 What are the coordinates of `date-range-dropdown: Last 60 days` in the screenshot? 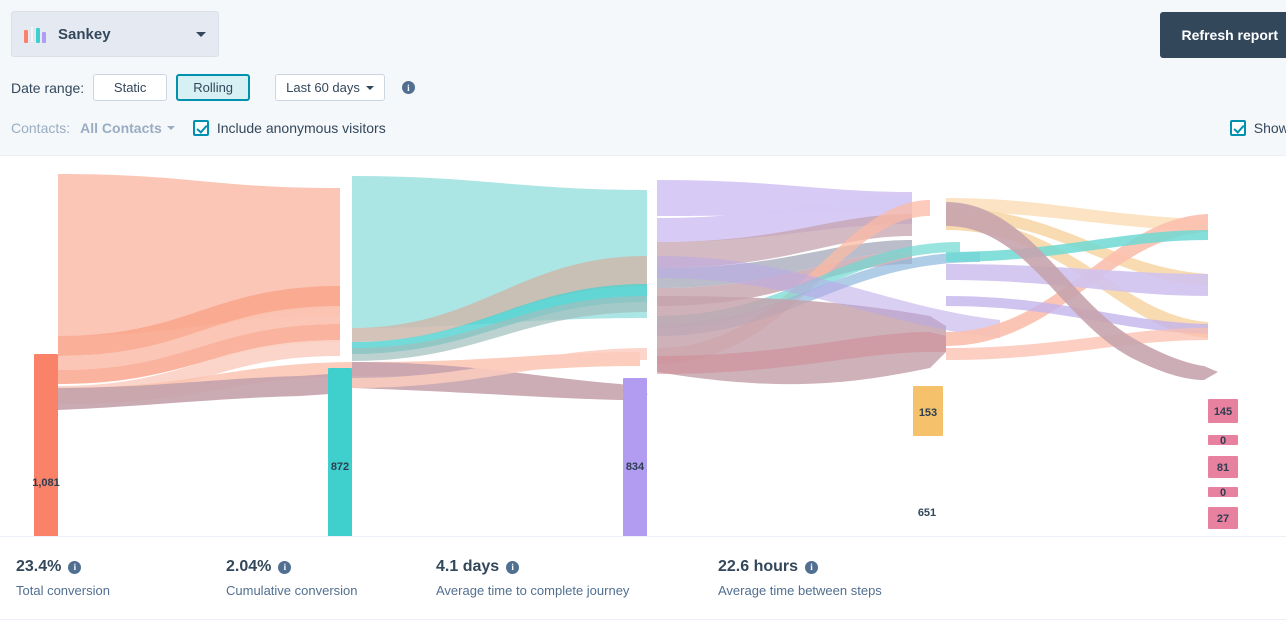 It's located at (330, 87).